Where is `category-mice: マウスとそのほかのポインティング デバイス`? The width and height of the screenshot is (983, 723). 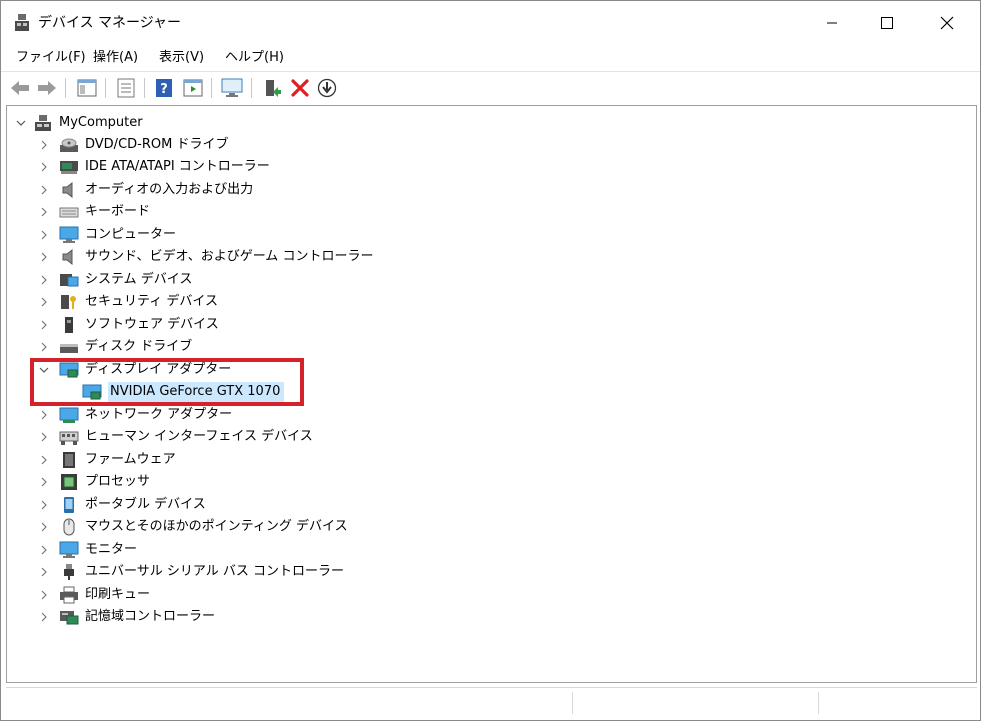
category-mice: マウスとそのほかのポインティング デバイス is located at coordinates (203, 527).